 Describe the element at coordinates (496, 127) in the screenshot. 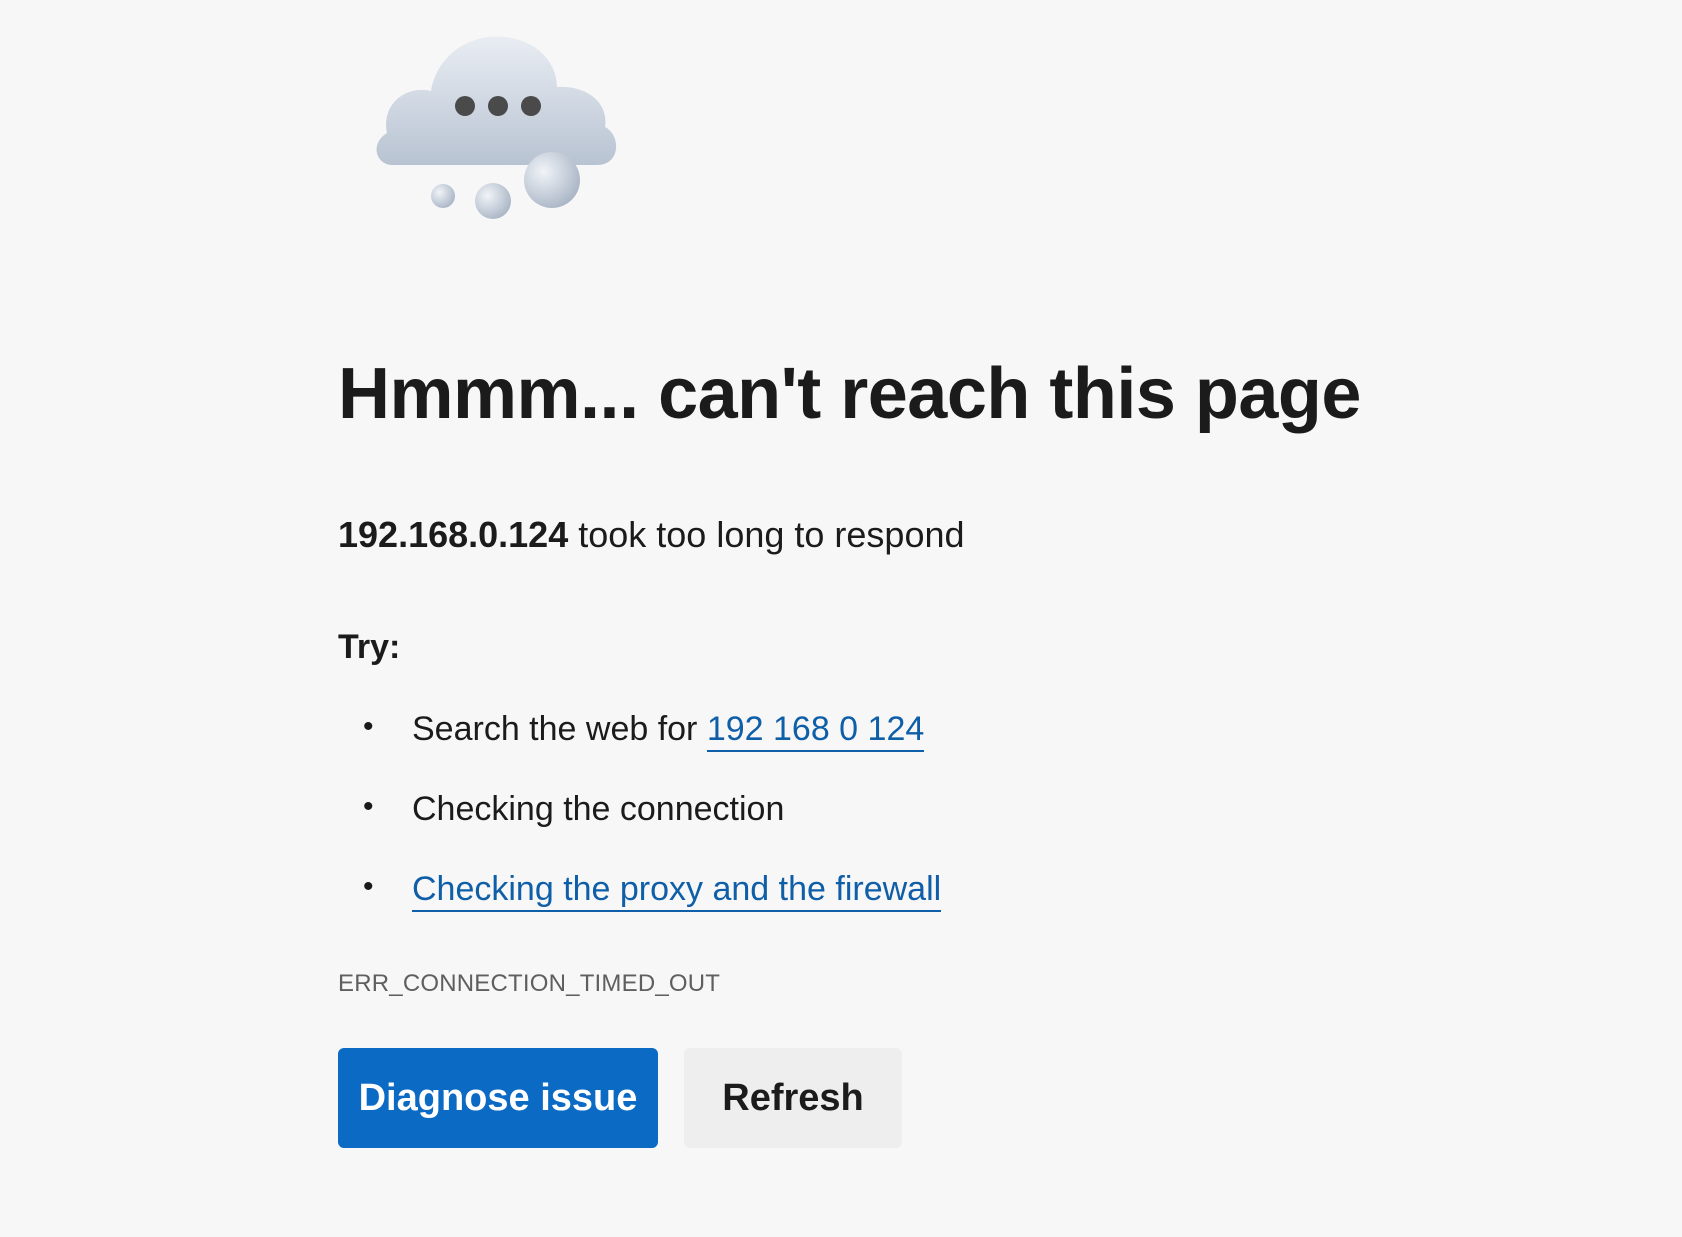

I see `thinking-cloud-icon` at that location.